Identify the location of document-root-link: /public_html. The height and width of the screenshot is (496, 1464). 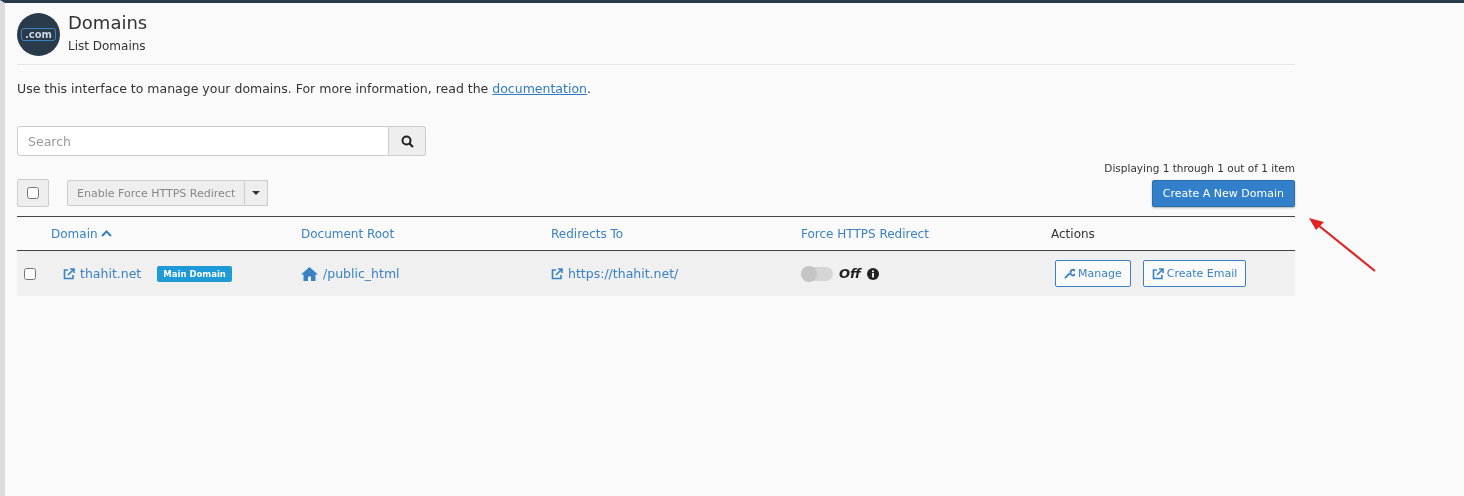
(350, 273).